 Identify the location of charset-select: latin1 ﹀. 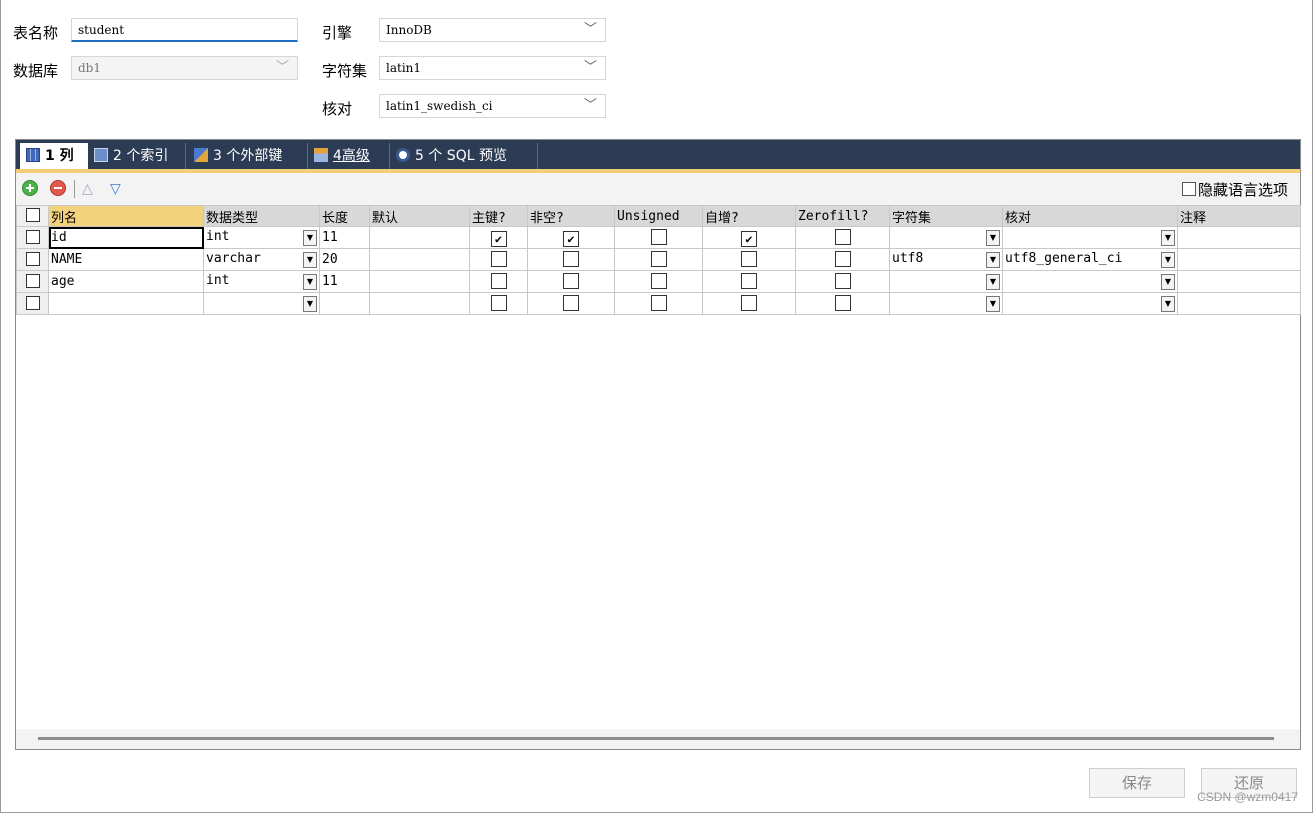
(492, 68).